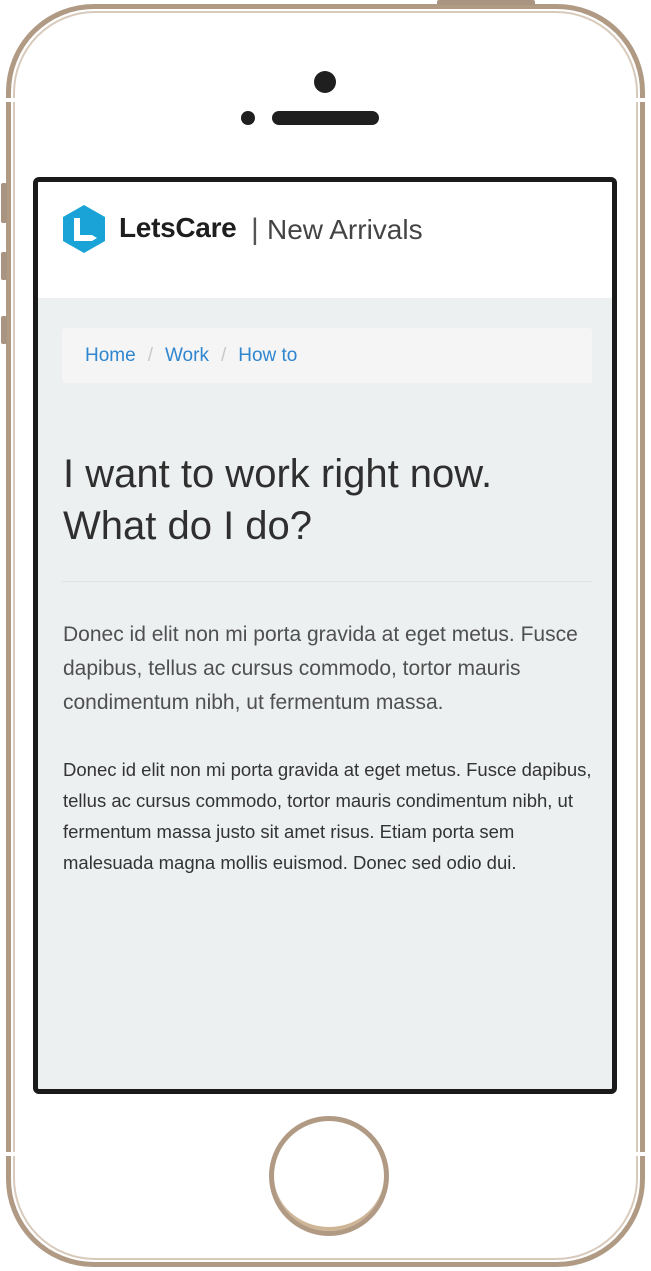 The image size is (651, 1271). Describe the element at coordinates (327, 355) in the screenshot. I see `breadcrumb: Home / Work / How to` at that location.